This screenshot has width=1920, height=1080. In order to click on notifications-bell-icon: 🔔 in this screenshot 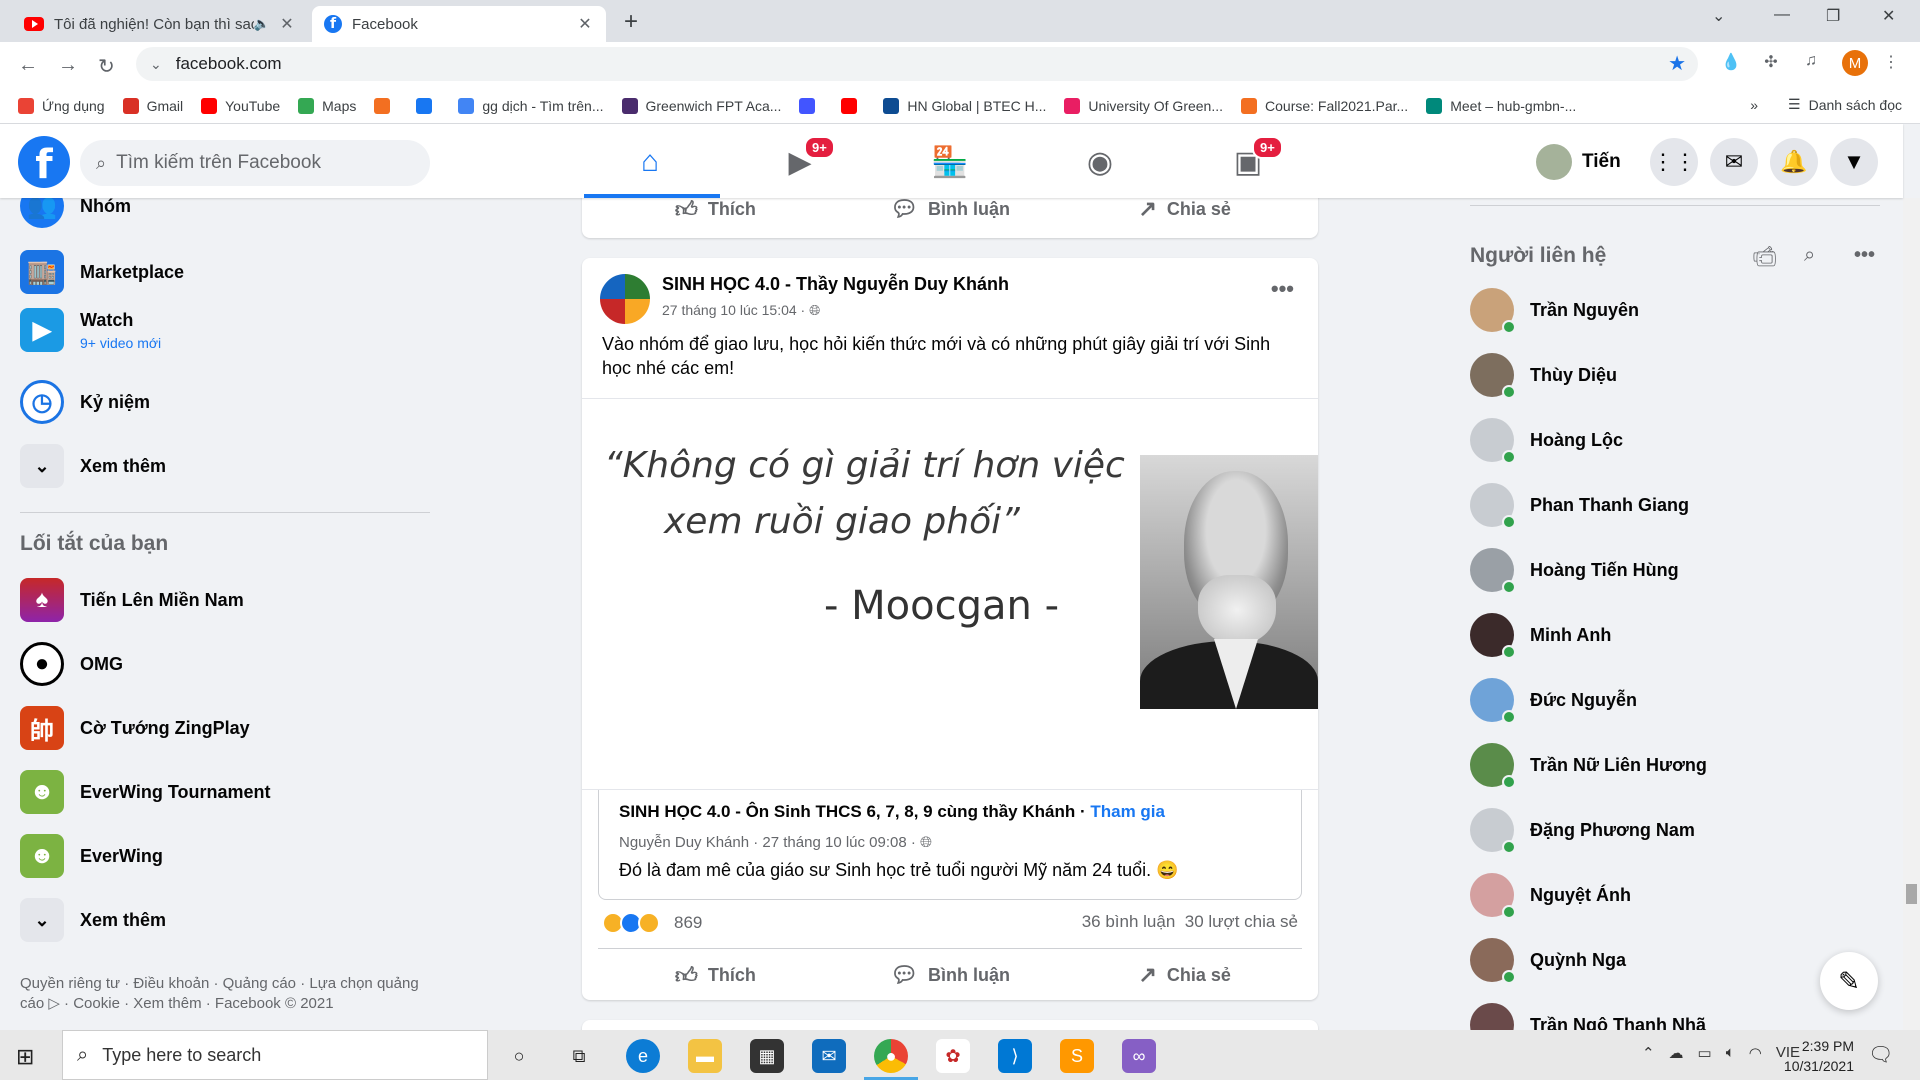, I will do `click(1794, 162)`.